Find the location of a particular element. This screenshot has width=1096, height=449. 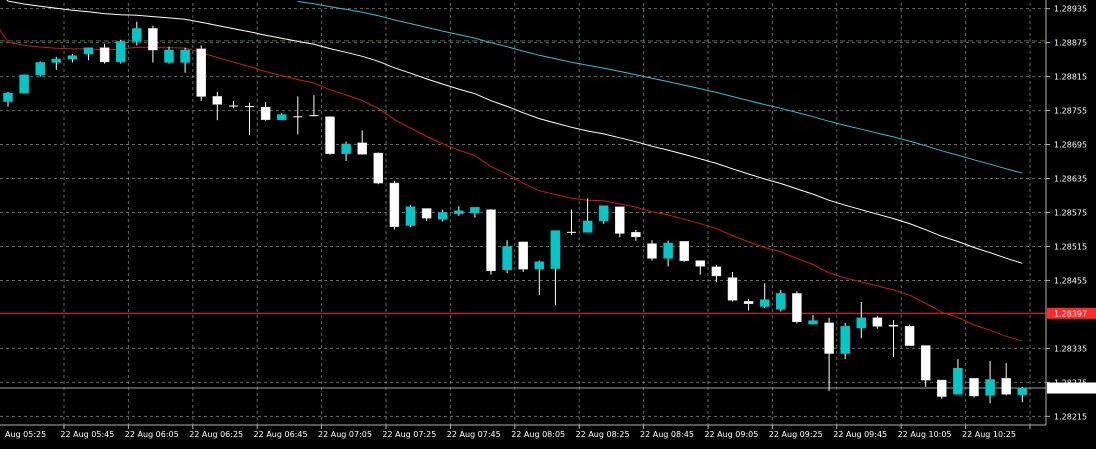

price-tick-label: 1.28455 is located at coordinates (1070, 280).